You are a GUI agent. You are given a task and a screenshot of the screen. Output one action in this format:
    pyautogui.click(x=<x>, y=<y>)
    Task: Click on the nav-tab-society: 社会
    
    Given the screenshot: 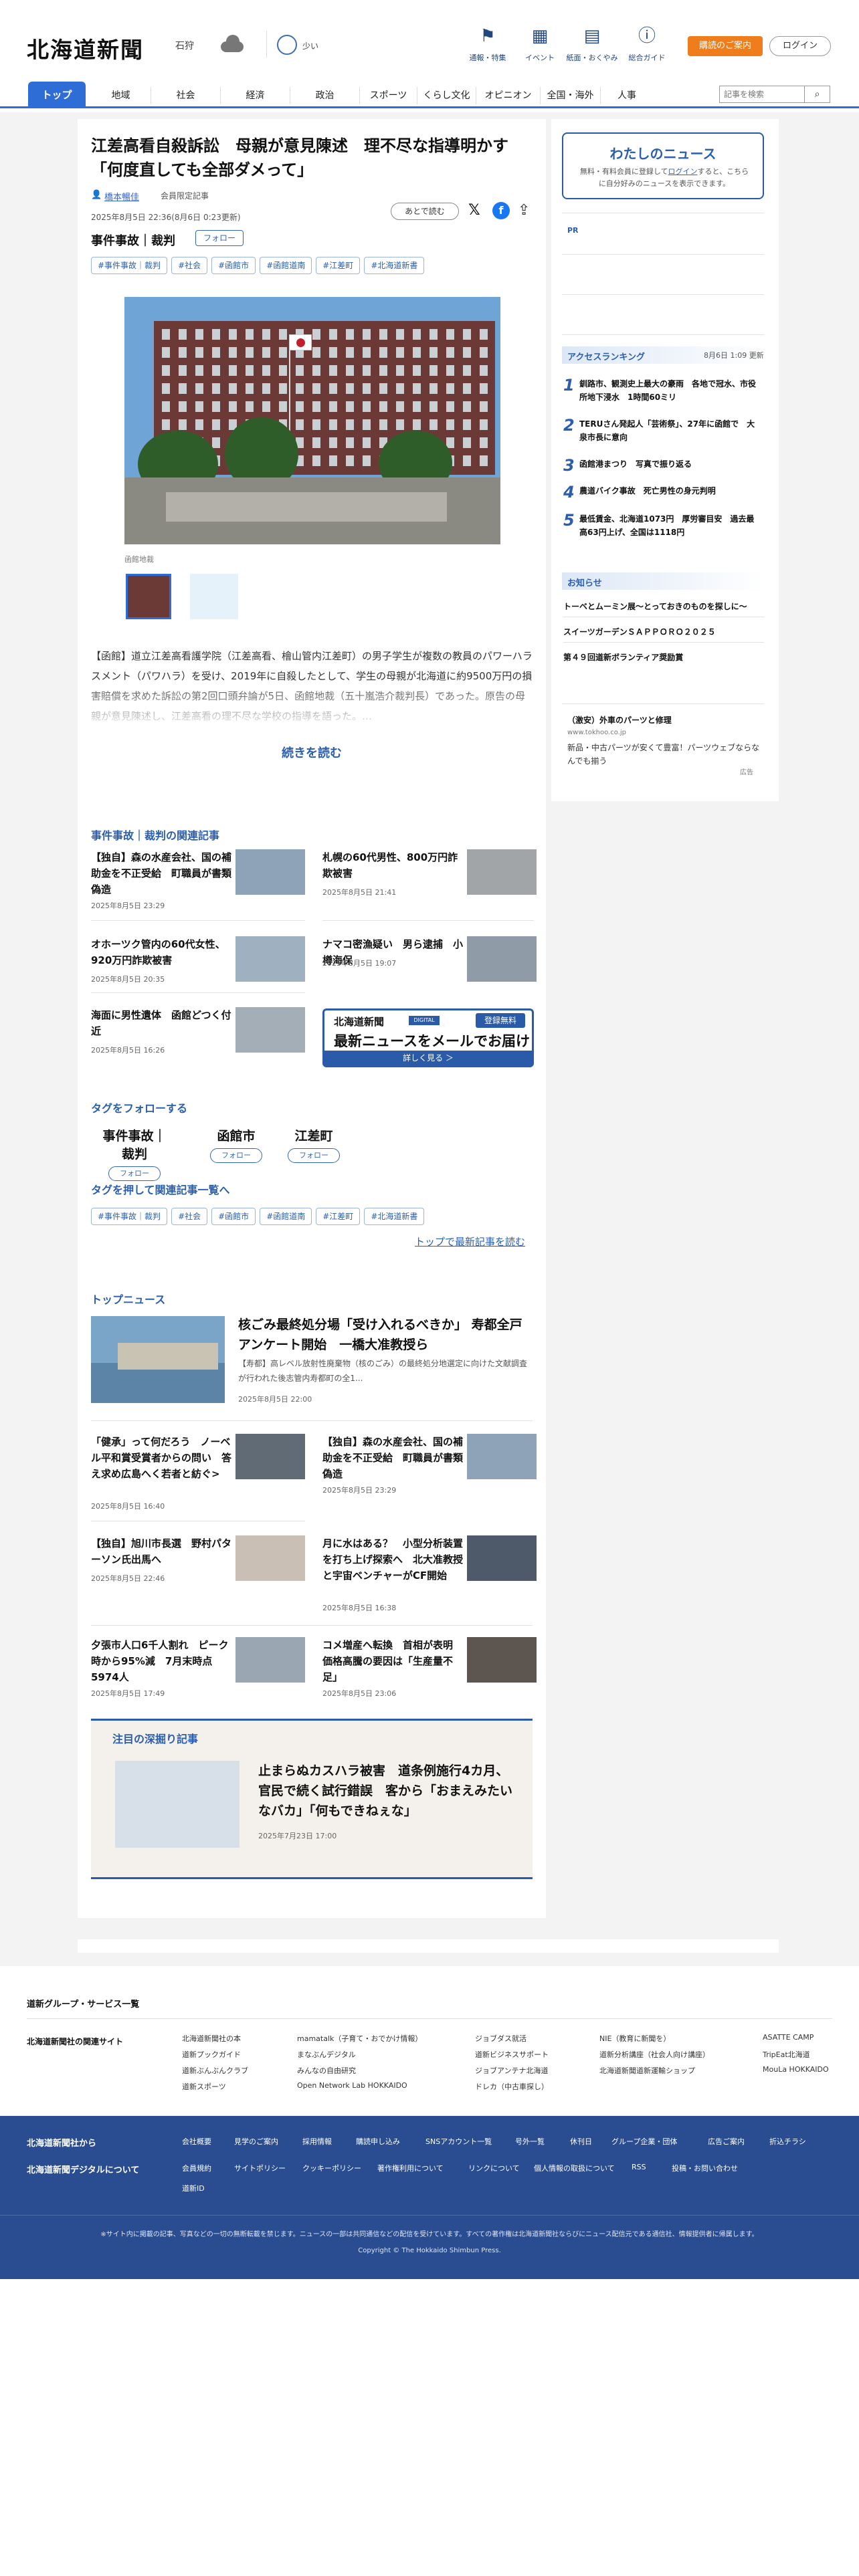 What is the action you would take?
    pyautogui.click(x=186, y=95)
    